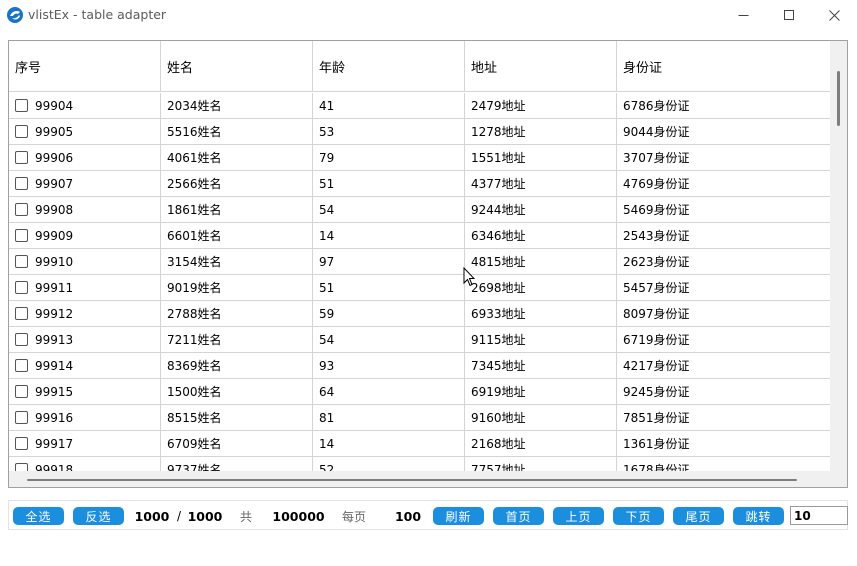 The height and width of the screenshot is (566, 857). Describe the element at coordinates (194, 184) in the screenshot. I see `cell-name-text: 2566姓名` at that location.